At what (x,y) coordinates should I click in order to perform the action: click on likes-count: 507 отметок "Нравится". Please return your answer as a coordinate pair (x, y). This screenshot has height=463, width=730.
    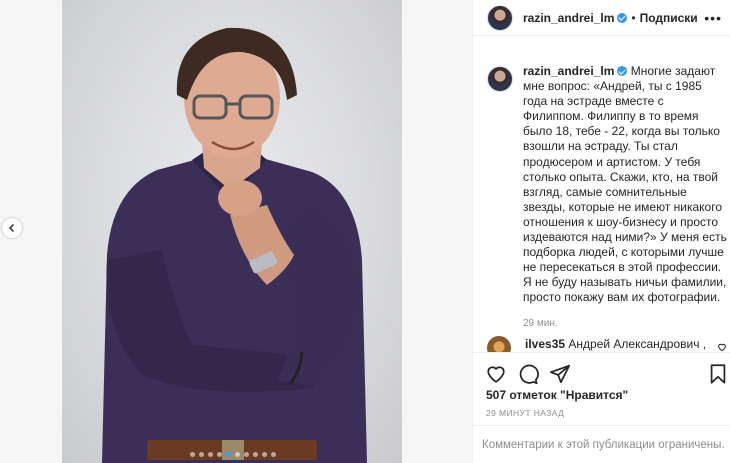
    Looking at the image, I should click on (557, 395).